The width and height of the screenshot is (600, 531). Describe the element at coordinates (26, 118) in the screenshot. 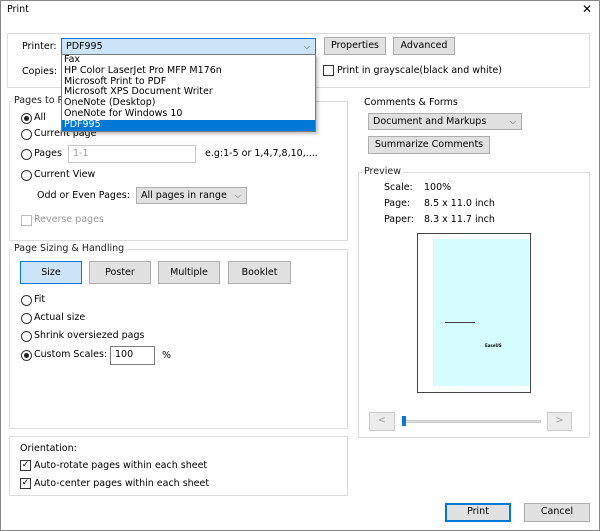

I see `all-radio` at that location.